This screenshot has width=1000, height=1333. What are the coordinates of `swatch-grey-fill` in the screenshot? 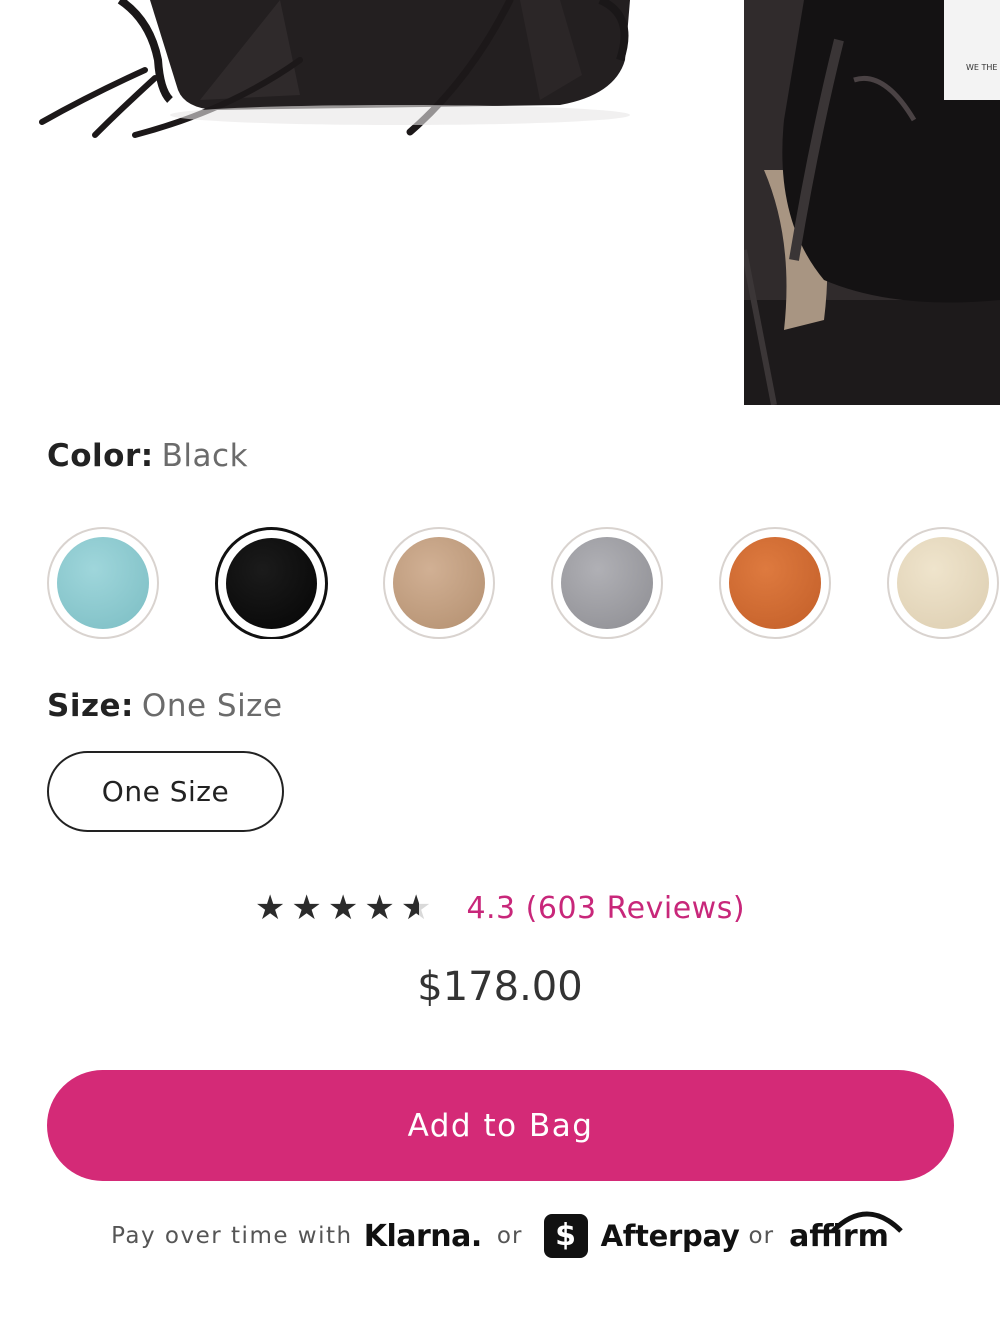 It's located at (607, 583).